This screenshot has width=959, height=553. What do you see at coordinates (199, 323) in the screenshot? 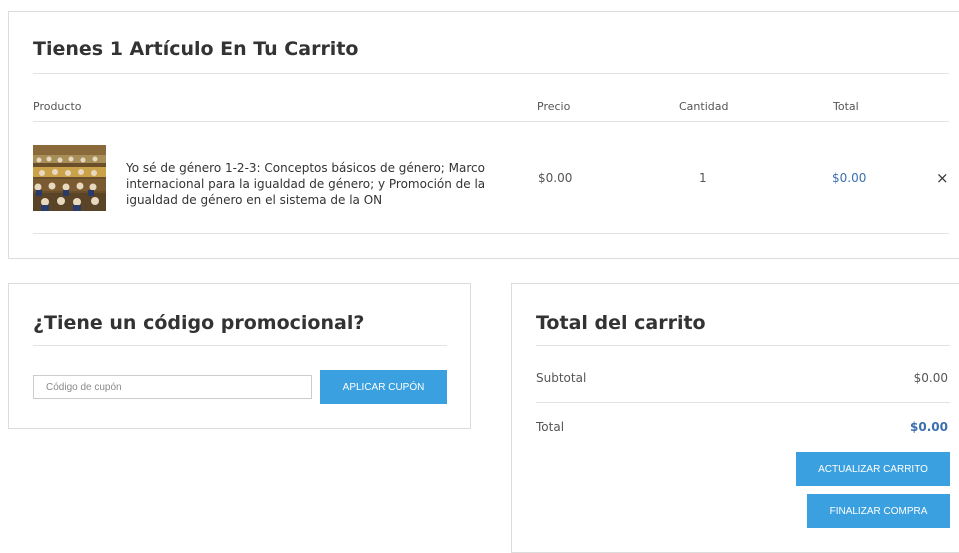
I see `promo-title: ¿Tiene un código promocional?` at bounding box center [199, 323].